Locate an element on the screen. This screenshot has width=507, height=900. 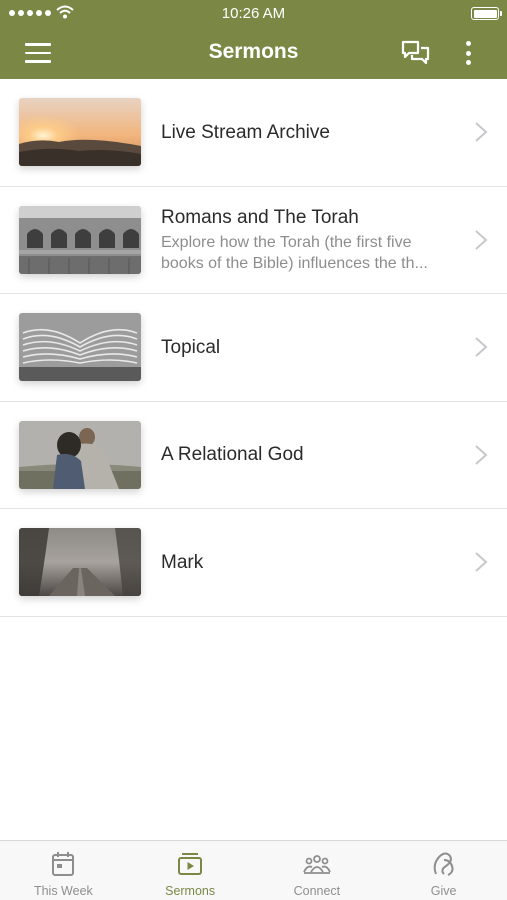
status-bar: 10:26 AM is located at coordinates (253, 14).